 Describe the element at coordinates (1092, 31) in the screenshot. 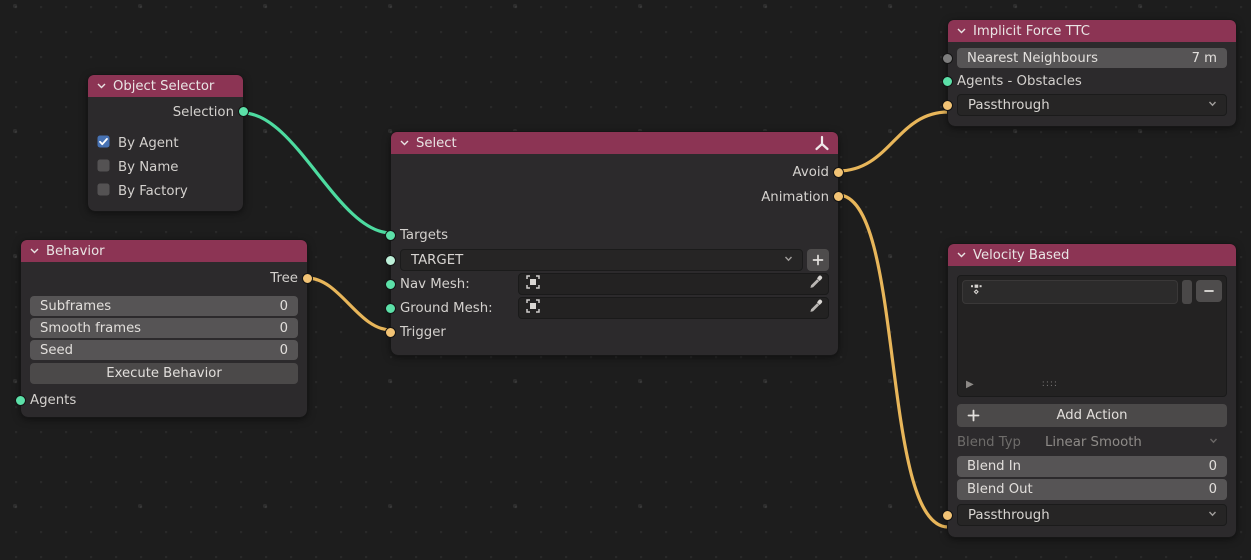

I see `node-header-implicit-force-ttc: Implicit Force TTC` at that location.